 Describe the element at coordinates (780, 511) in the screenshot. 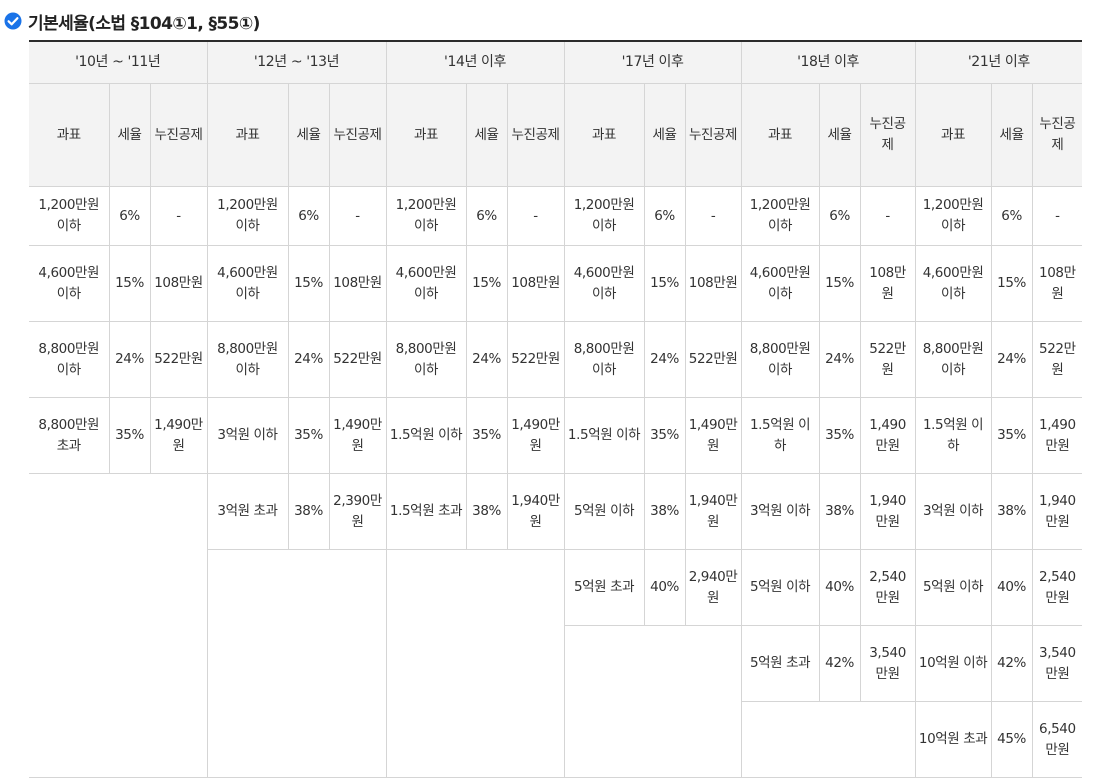

I see `tax-base-cell: 3억원 이하` at that location.